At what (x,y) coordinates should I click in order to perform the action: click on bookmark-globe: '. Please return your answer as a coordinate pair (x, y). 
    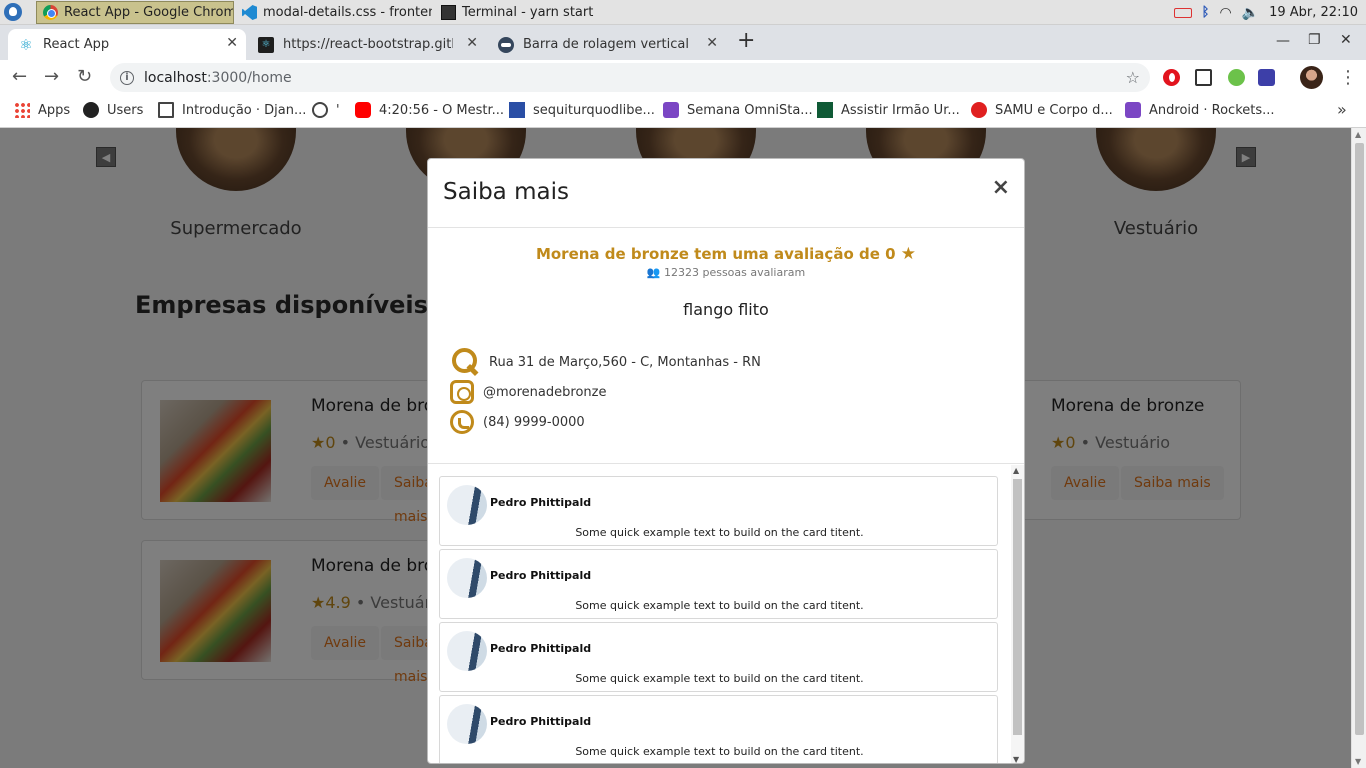
    Looking at the image, I should click on (326, 110).